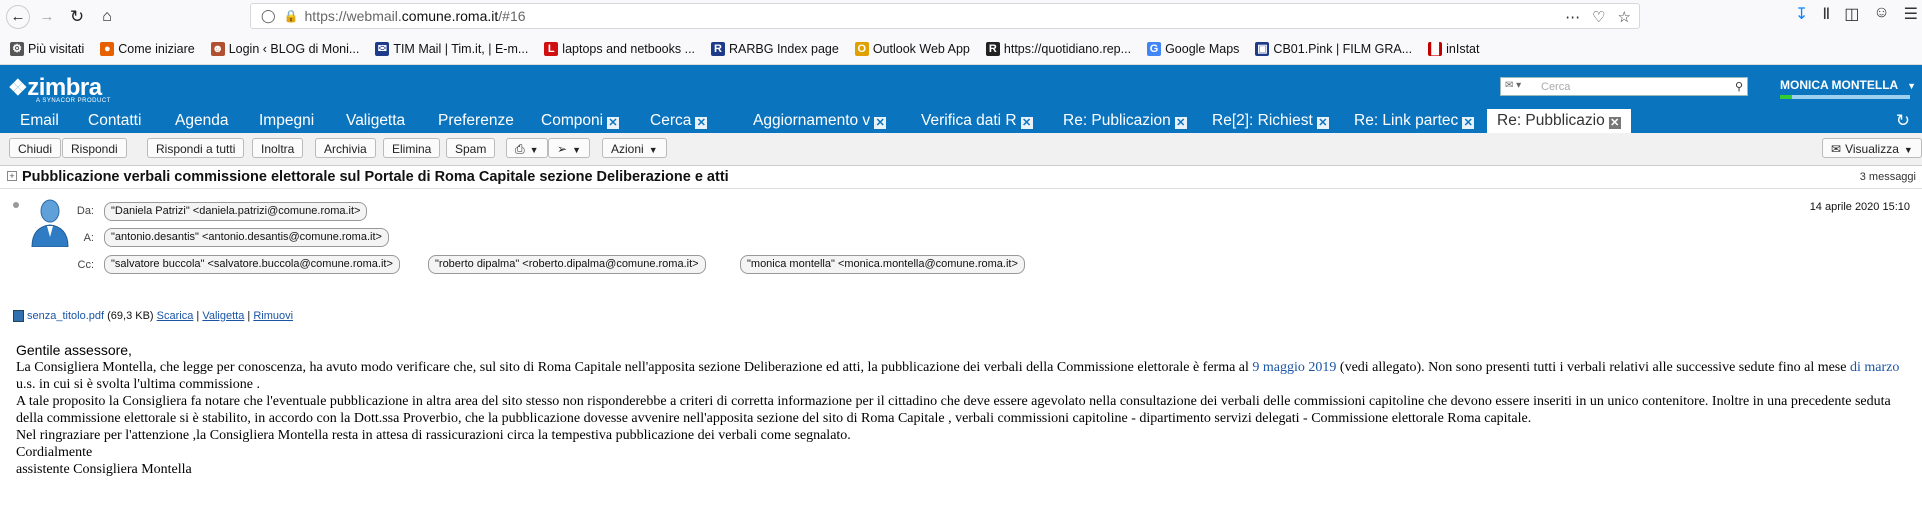 The width and height of the screenshot is (1922, 525). What do you see at coordinates (634, 148) in the screenshot?
I see `actions-button: Azioni ▼` at bounding box center [634, 148].